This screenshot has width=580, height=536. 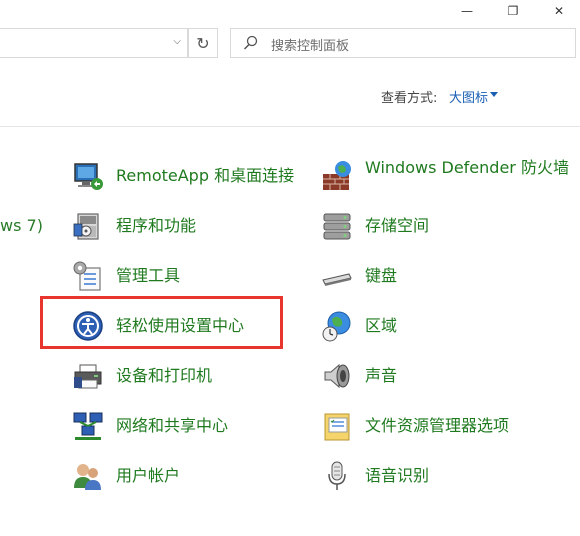 I want to click on region-icon, so click(x=337, y=326).